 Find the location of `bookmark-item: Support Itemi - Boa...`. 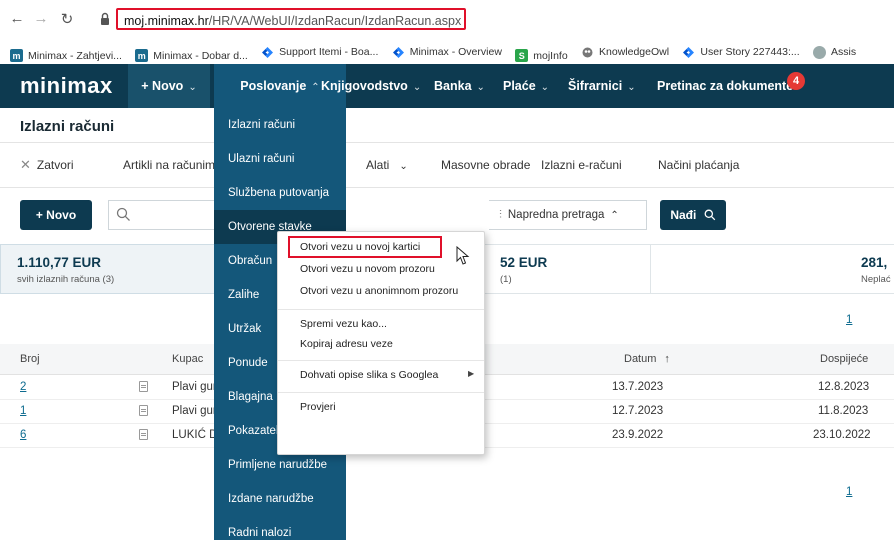

bookmark-item: Support Itemi - Boa... is located at coordinates (319, 52).